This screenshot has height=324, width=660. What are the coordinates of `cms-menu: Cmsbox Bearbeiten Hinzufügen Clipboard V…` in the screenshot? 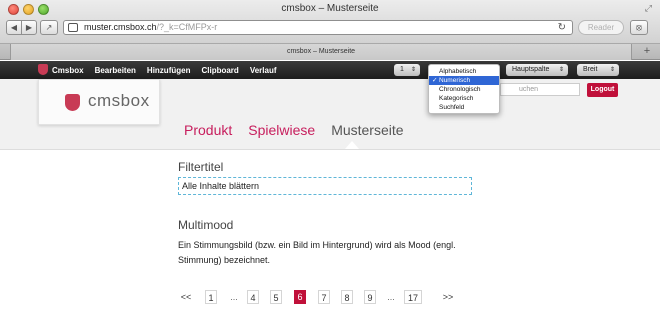 It's located at (164, 70).